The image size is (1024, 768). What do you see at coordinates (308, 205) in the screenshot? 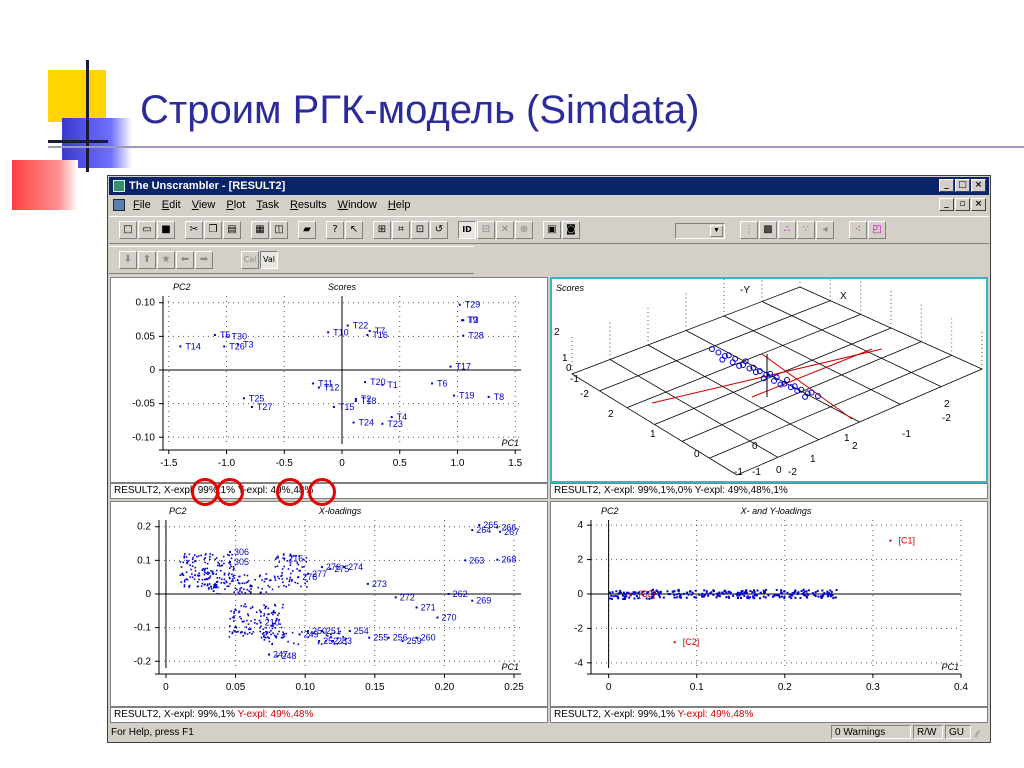
I see `menu-results: Results` at bounding box center [308, 205].